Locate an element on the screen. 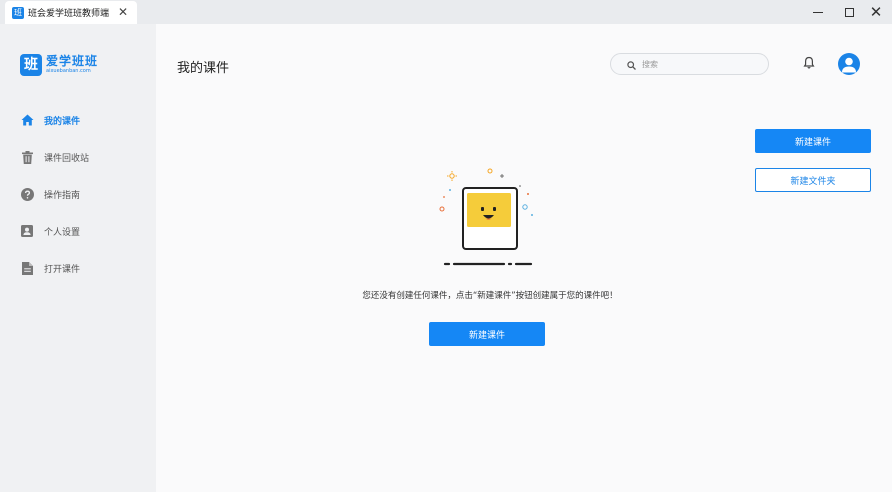  trash-icon is located at coordinates (27, 157).